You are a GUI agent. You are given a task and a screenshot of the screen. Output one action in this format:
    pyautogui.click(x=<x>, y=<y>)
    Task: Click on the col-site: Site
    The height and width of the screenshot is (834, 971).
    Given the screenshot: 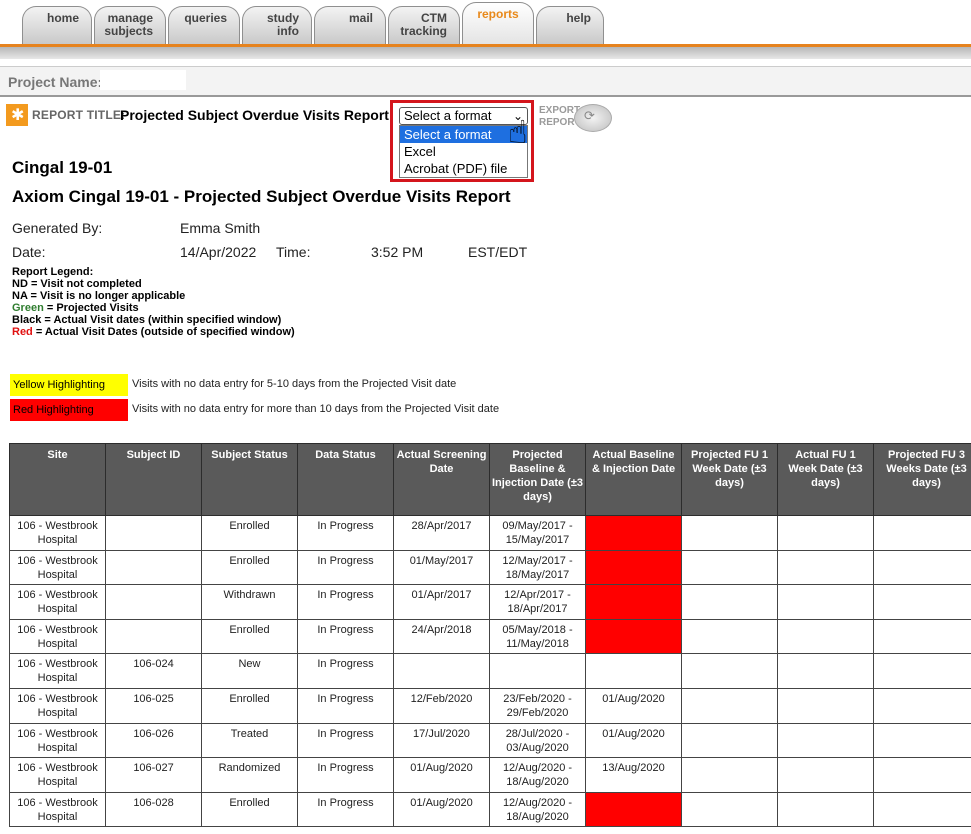 What is the action you would take?
    pyautogui.click(x=57, y=479)
    